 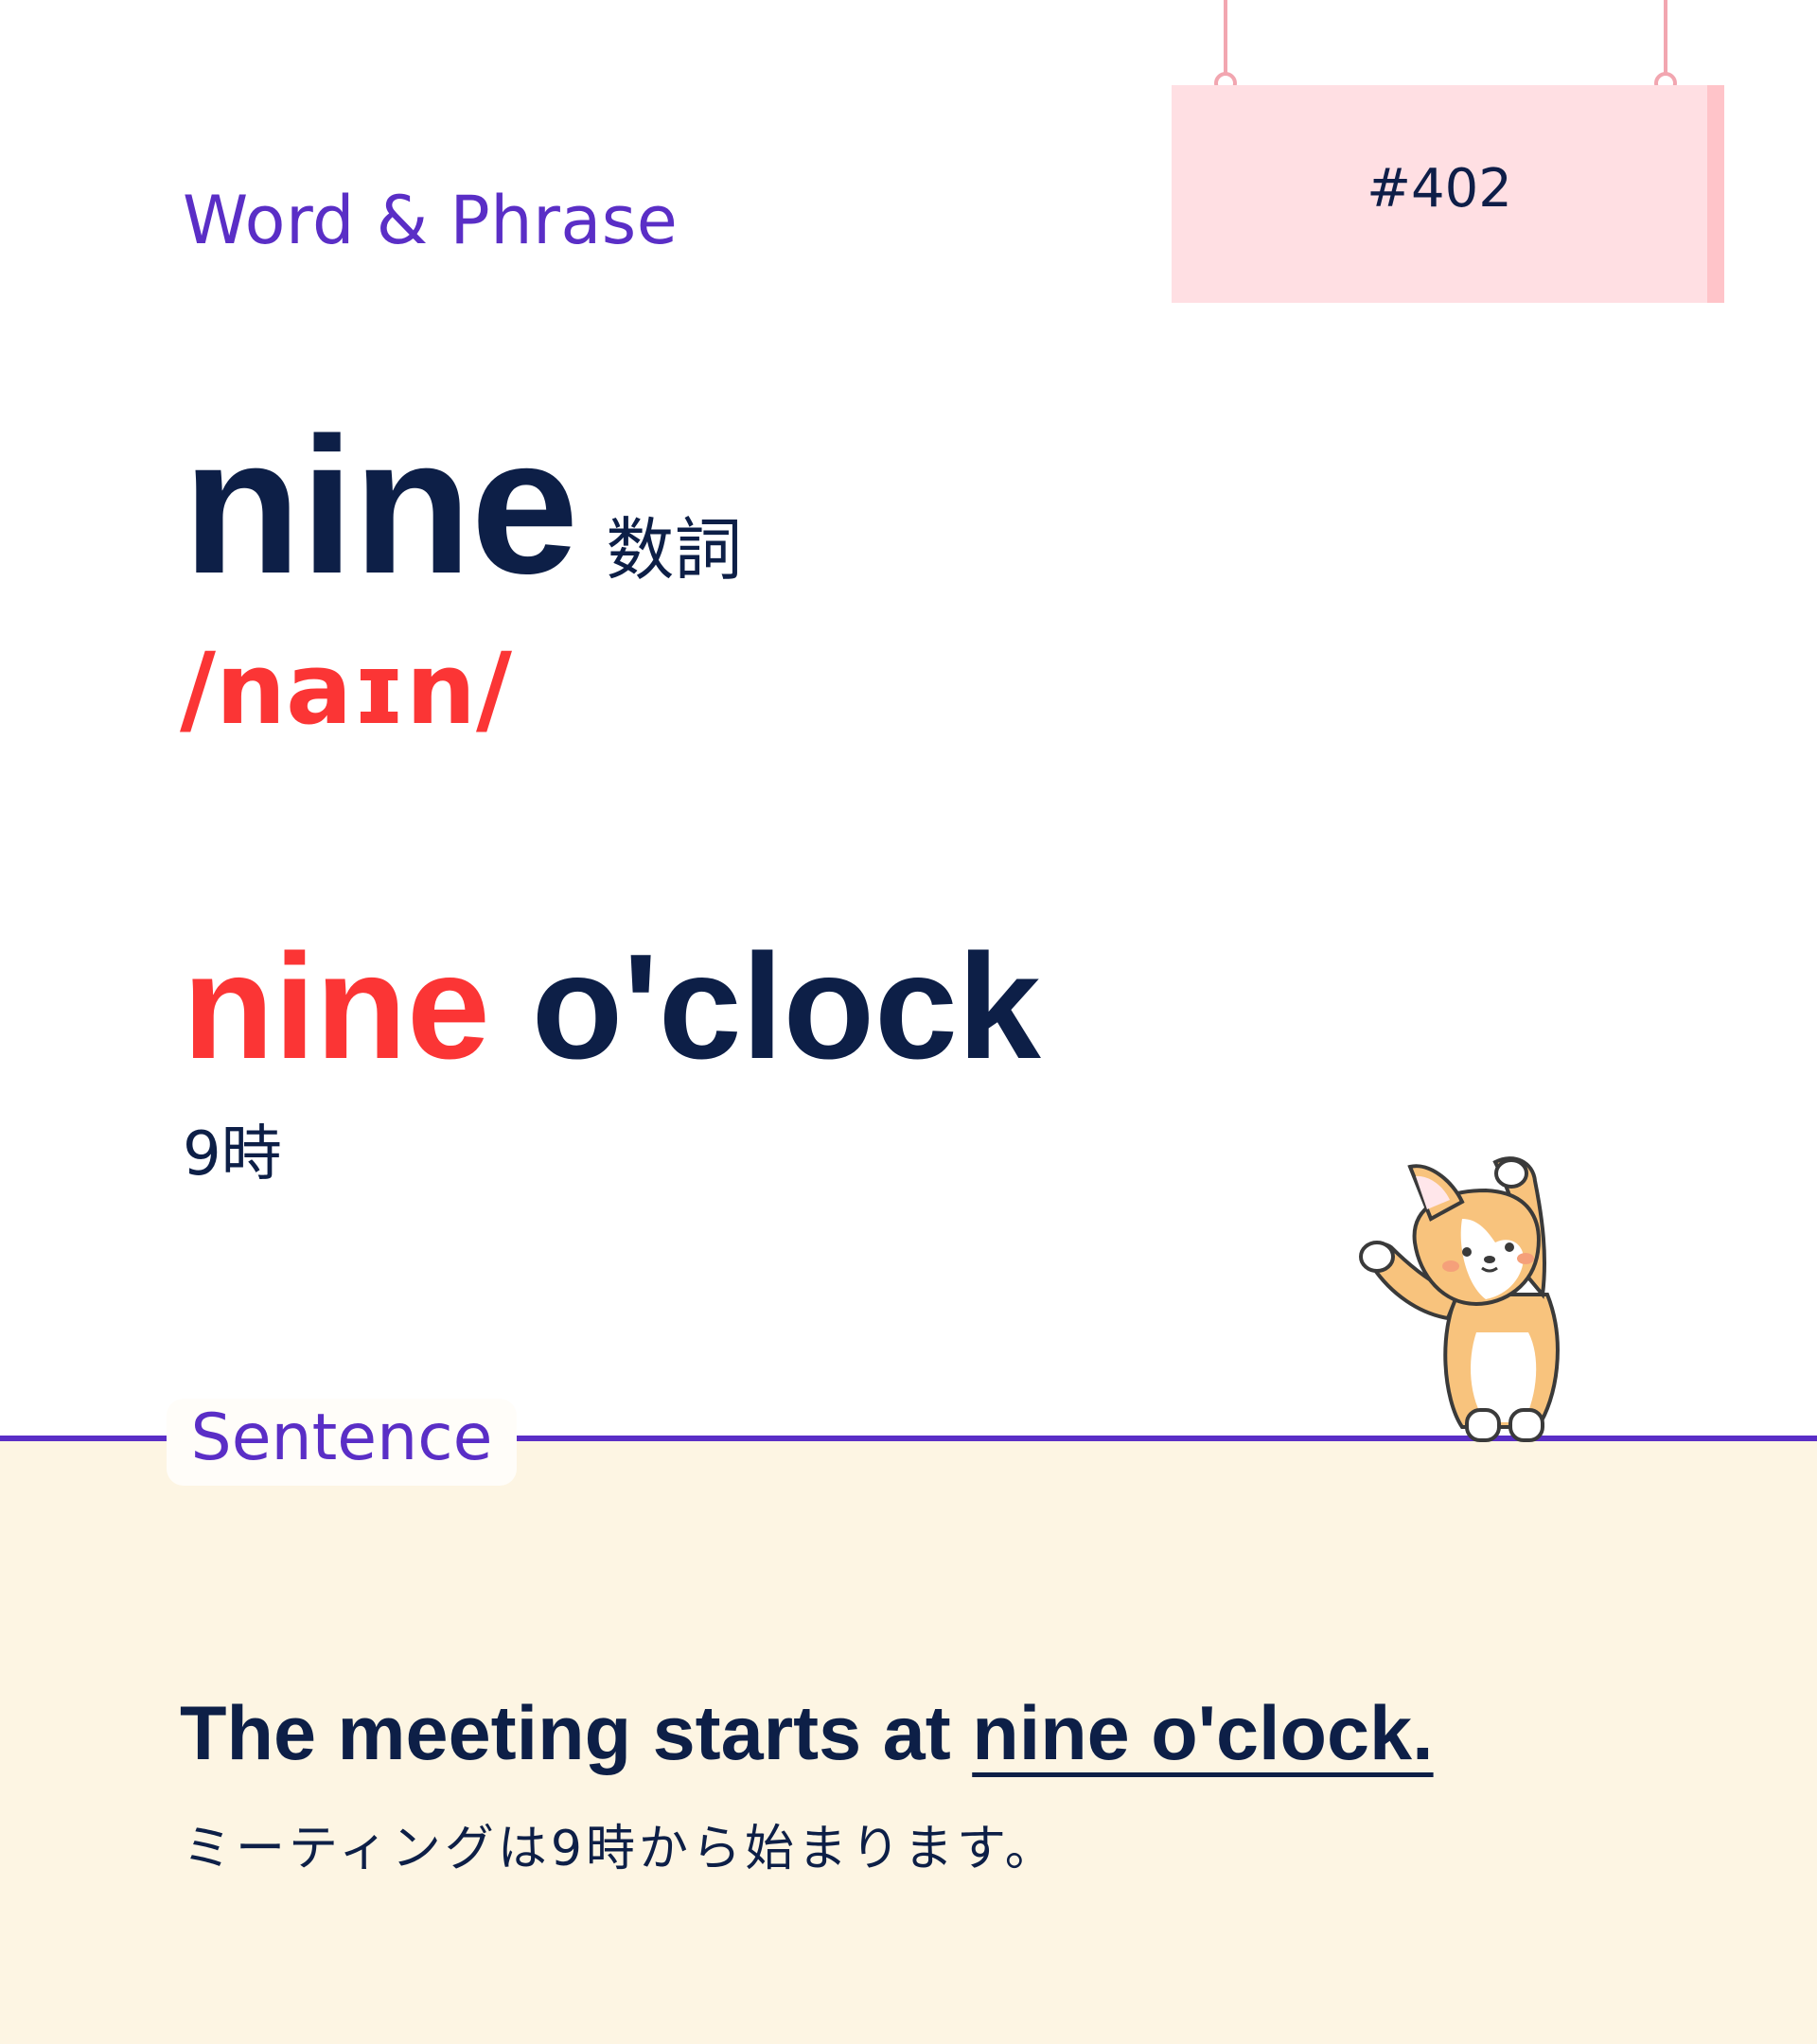 I want to click on sentence-tab: Sentence, so click(x=342, y=1442).